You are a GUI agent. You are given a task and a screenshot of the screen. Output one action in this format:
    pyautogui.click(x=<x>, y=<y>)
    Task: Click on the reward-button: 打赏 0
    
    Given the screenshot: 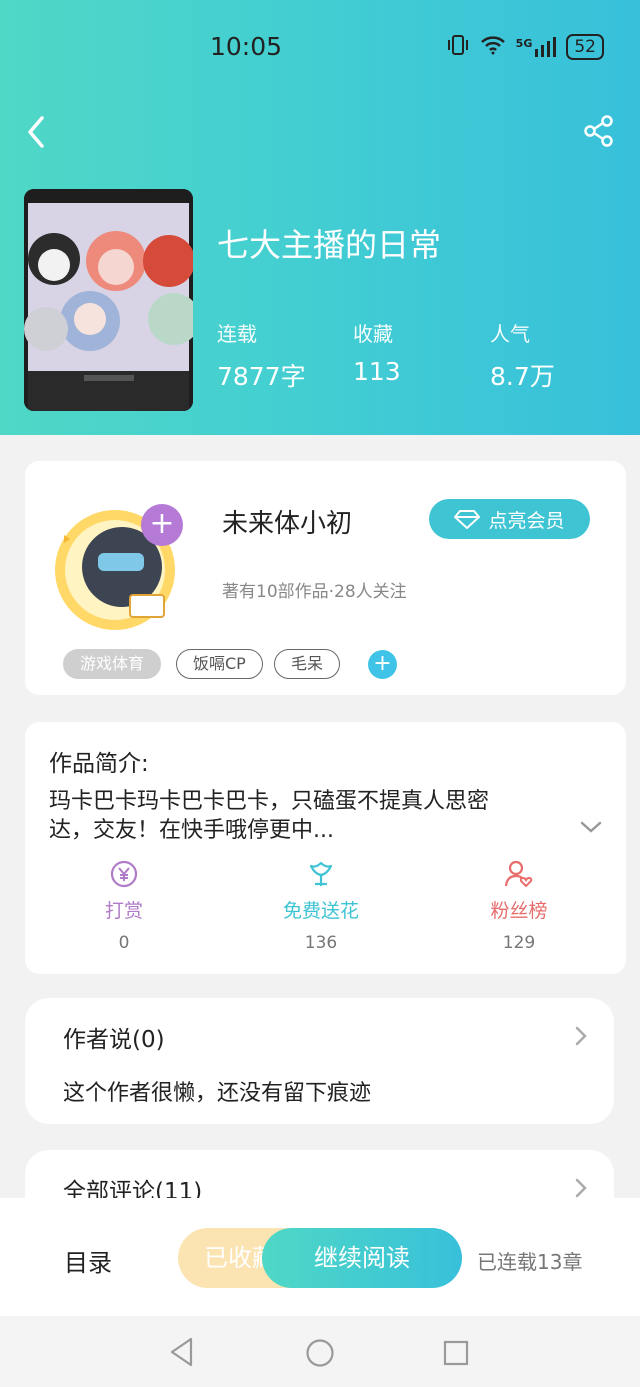 What is the action you would take?
    pyautogui.click(x=124, y=906)
    